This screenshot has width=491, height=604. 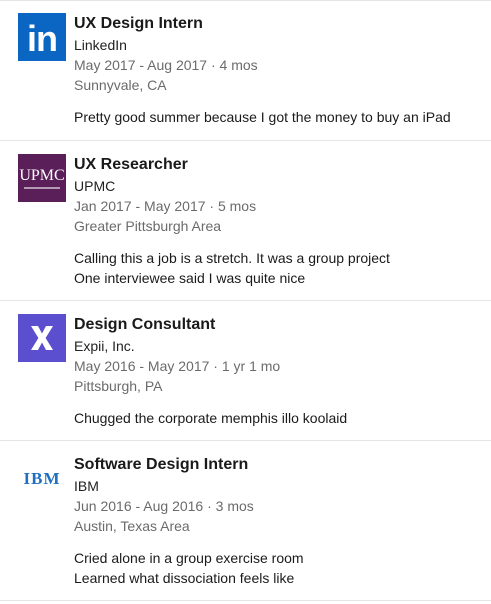 I want to click on upmc-logo-icon: UPMC, so click(x=42, y=178).